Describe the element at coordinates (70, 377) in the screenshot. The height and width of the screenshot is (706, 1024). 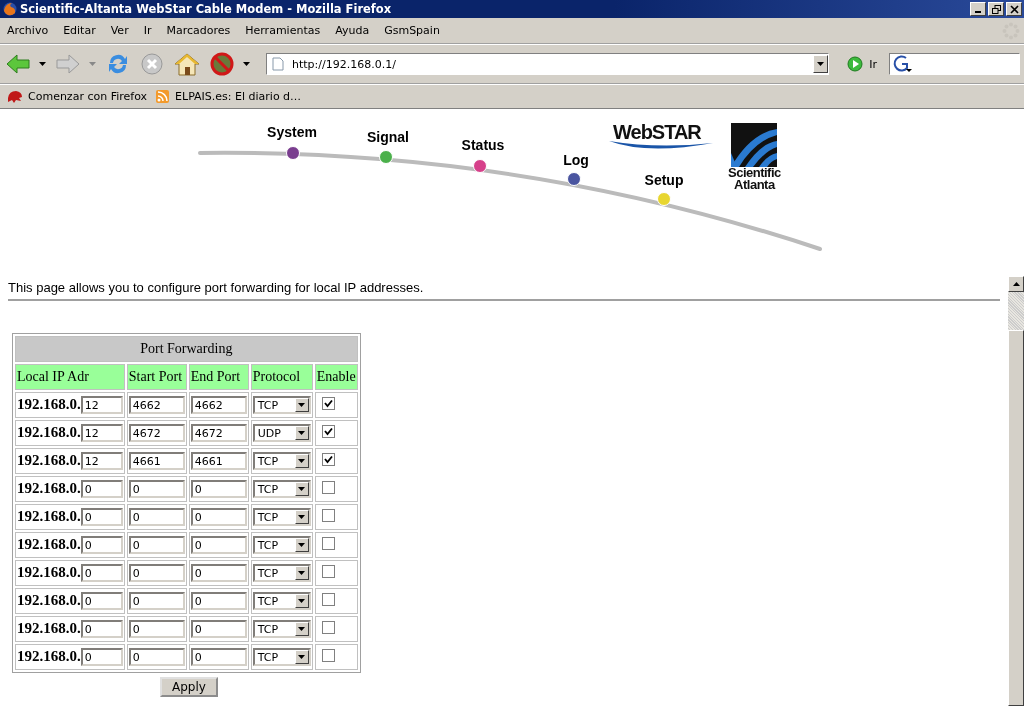
I see `column-header: Local IP Adr` at that location.